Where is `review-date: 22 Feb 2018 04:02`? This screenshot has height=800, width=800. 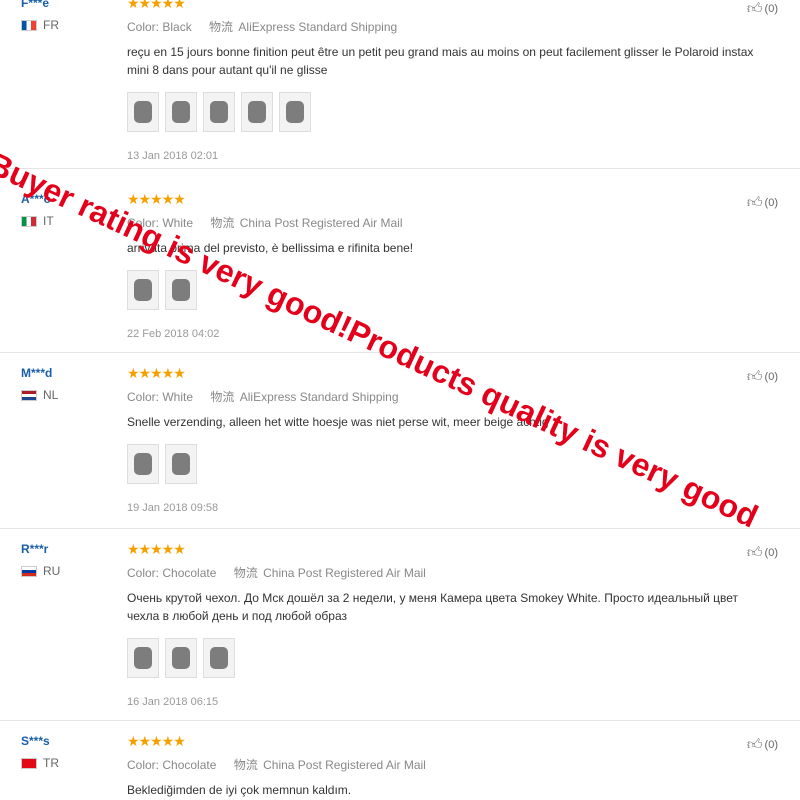
review-date: 22 Feb 2018 04:02 is located at coordinates (173, 334).